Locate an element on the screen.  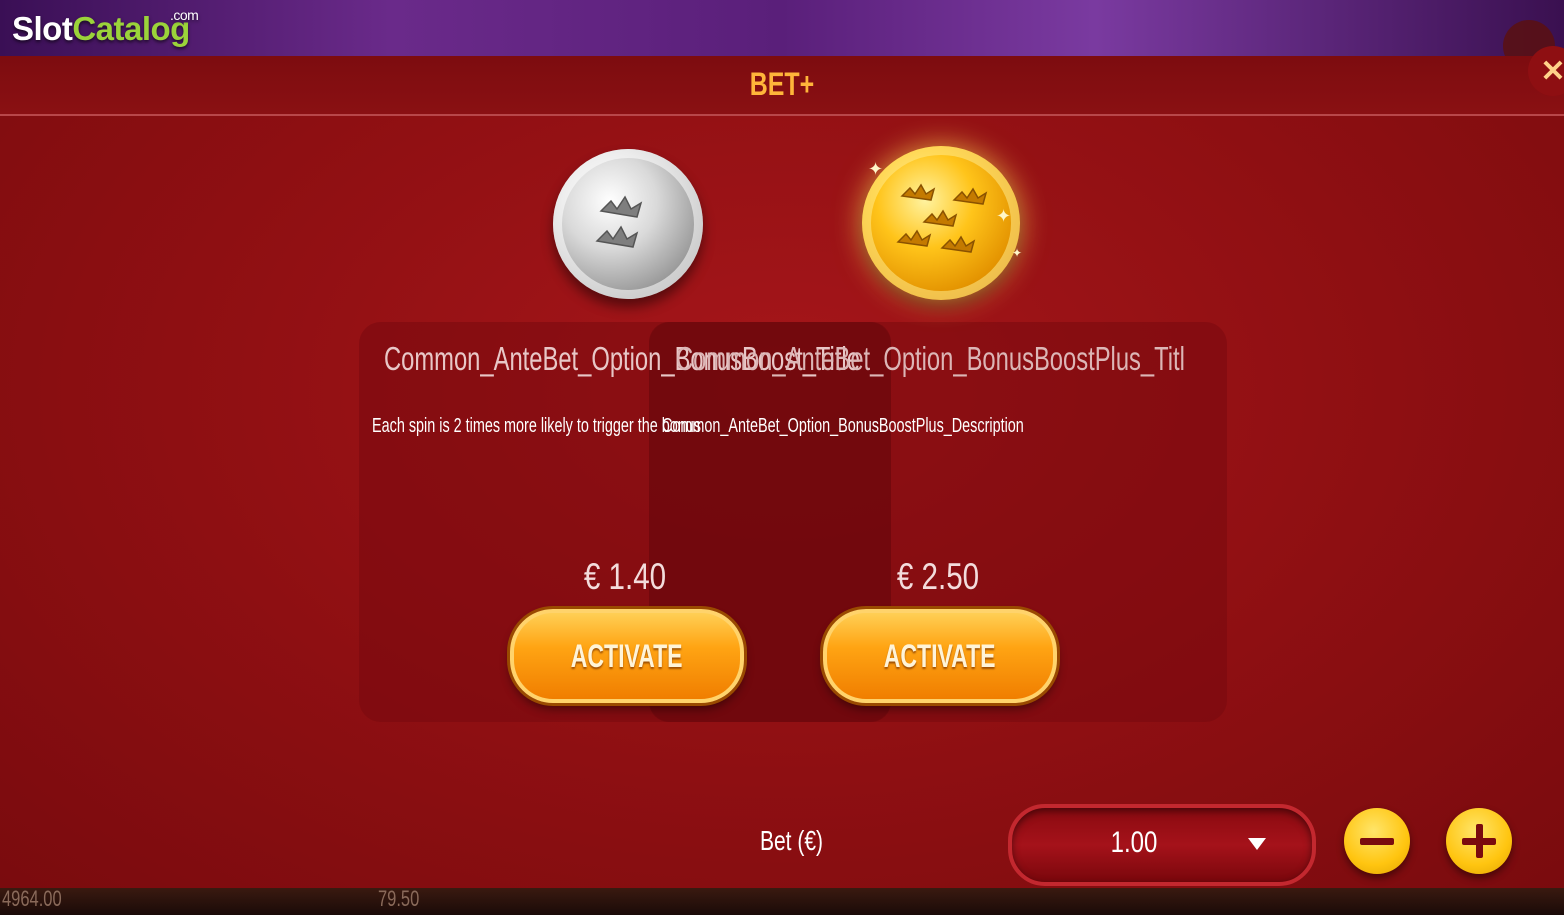
decrease-bet-button is located at coordinates (1377, 841).